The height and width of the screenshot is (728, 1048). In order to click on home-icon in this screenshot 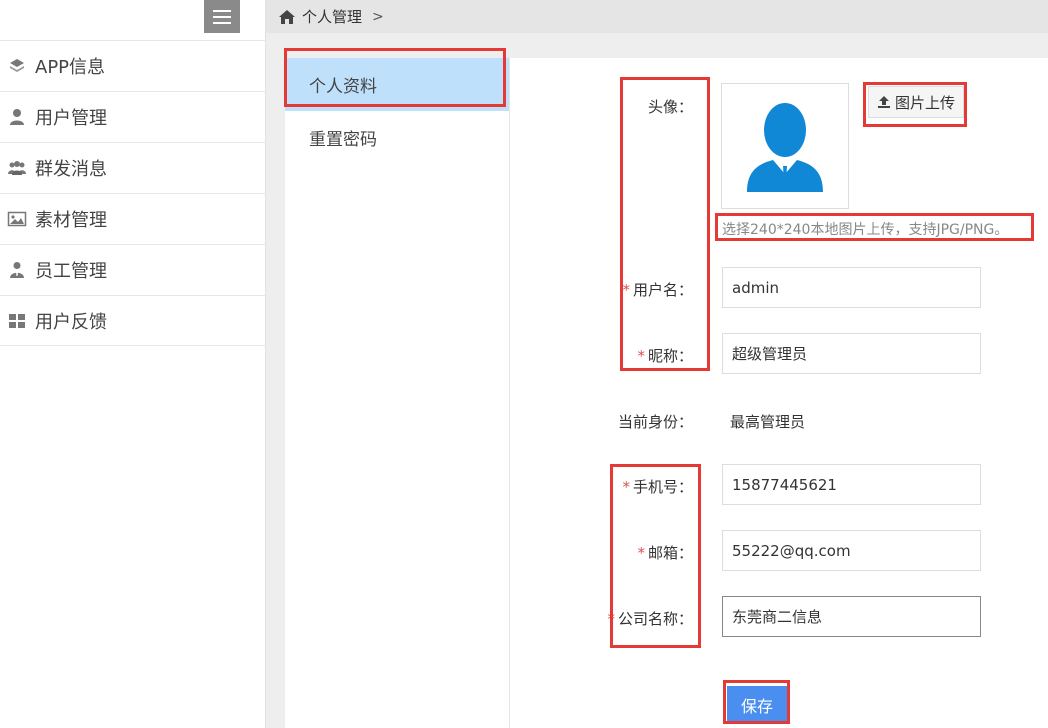, I will do `click(287, 17)`.